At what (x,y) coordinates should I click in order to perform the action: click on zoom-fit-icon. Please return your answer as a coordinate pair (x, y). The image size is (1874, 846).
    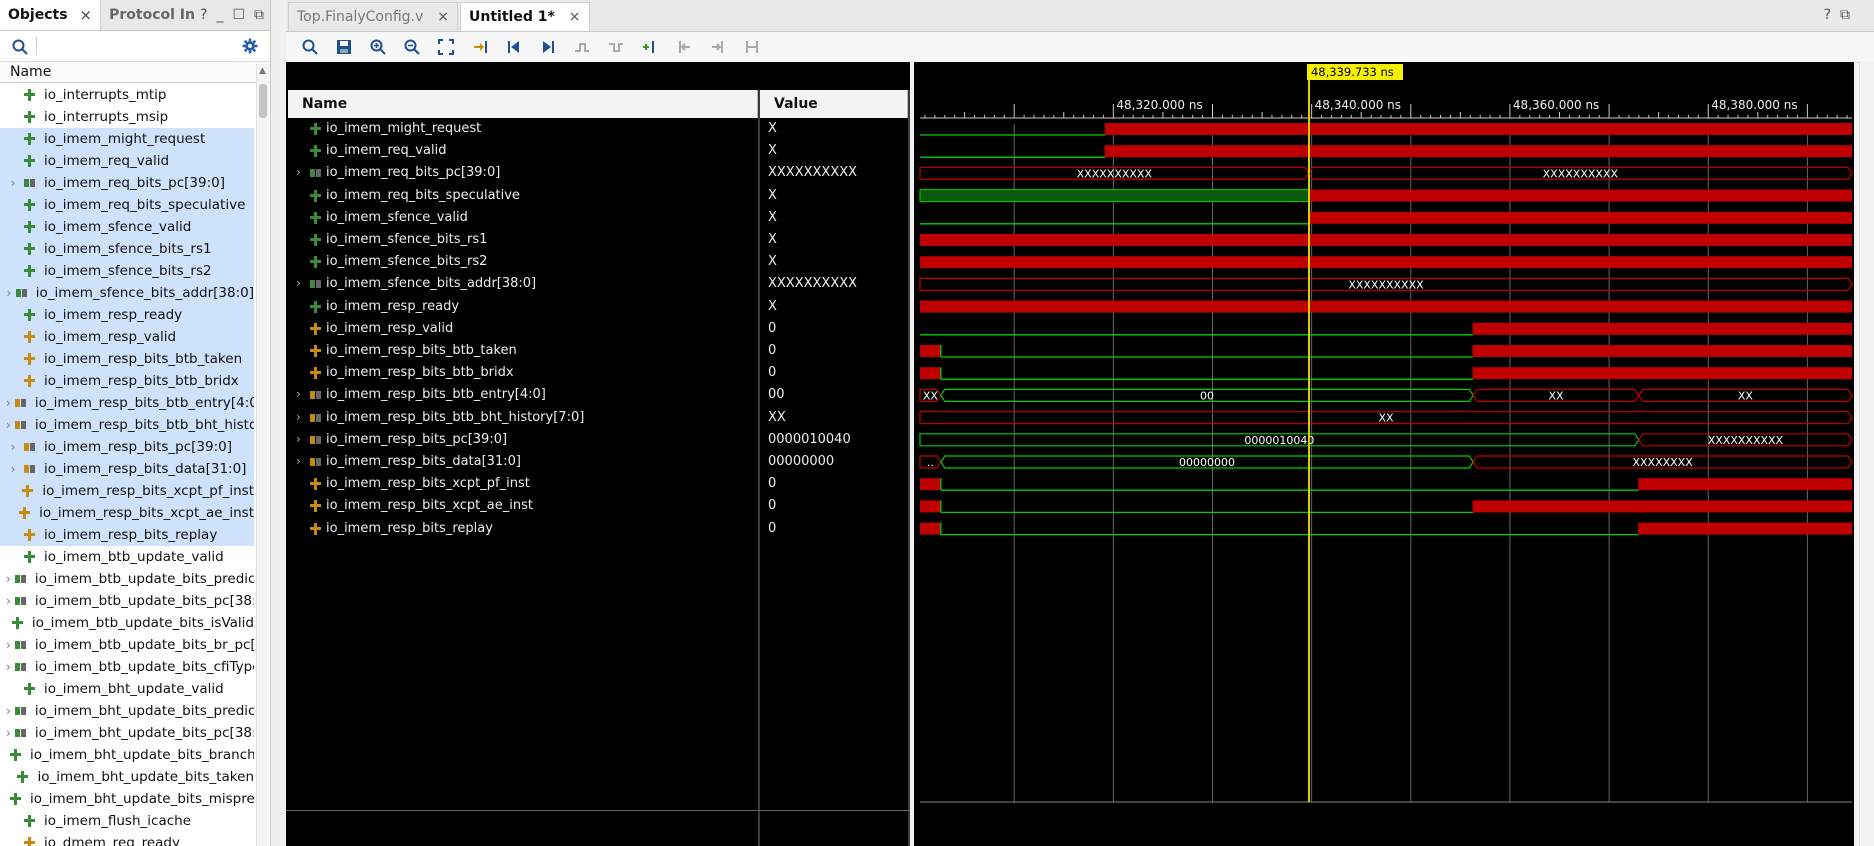
    Looking at the image, I should click on (446, 47).